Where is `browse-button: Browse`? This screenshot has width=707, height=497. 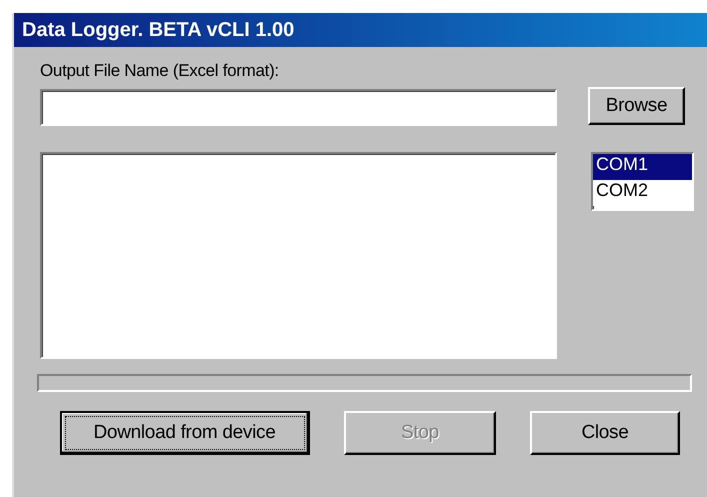 browse-button: Browse is located at coordinates (636, 106).